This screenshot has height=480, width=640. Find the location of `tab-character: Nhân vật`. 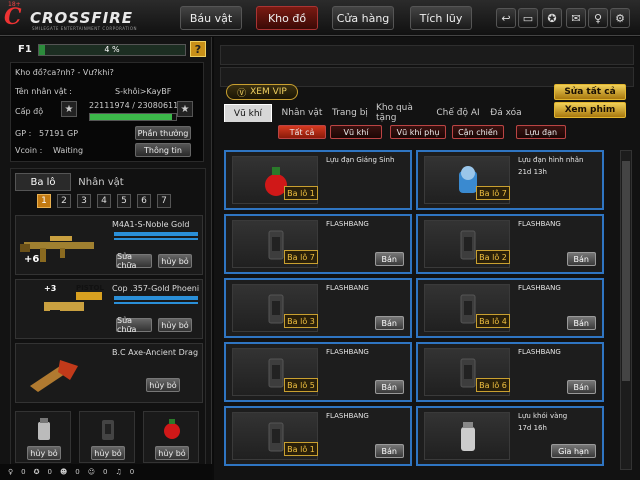

tab-character: Nhân vật is located at coordinates (101, 182).